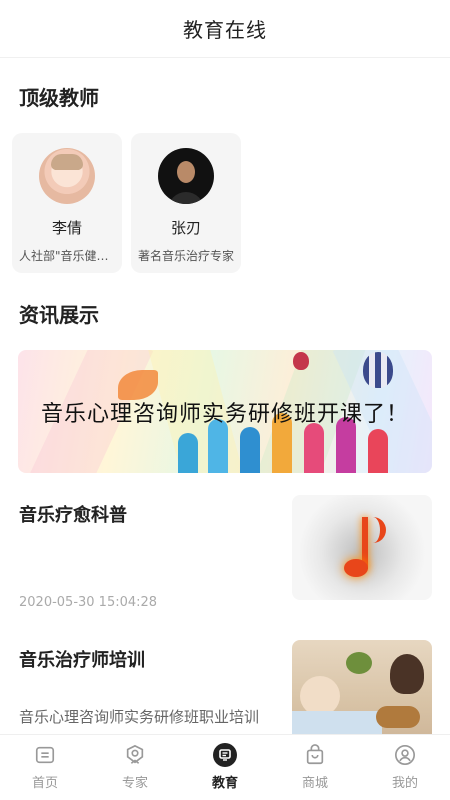  I want to click on app-header: 教育在线, so click(225, 29).